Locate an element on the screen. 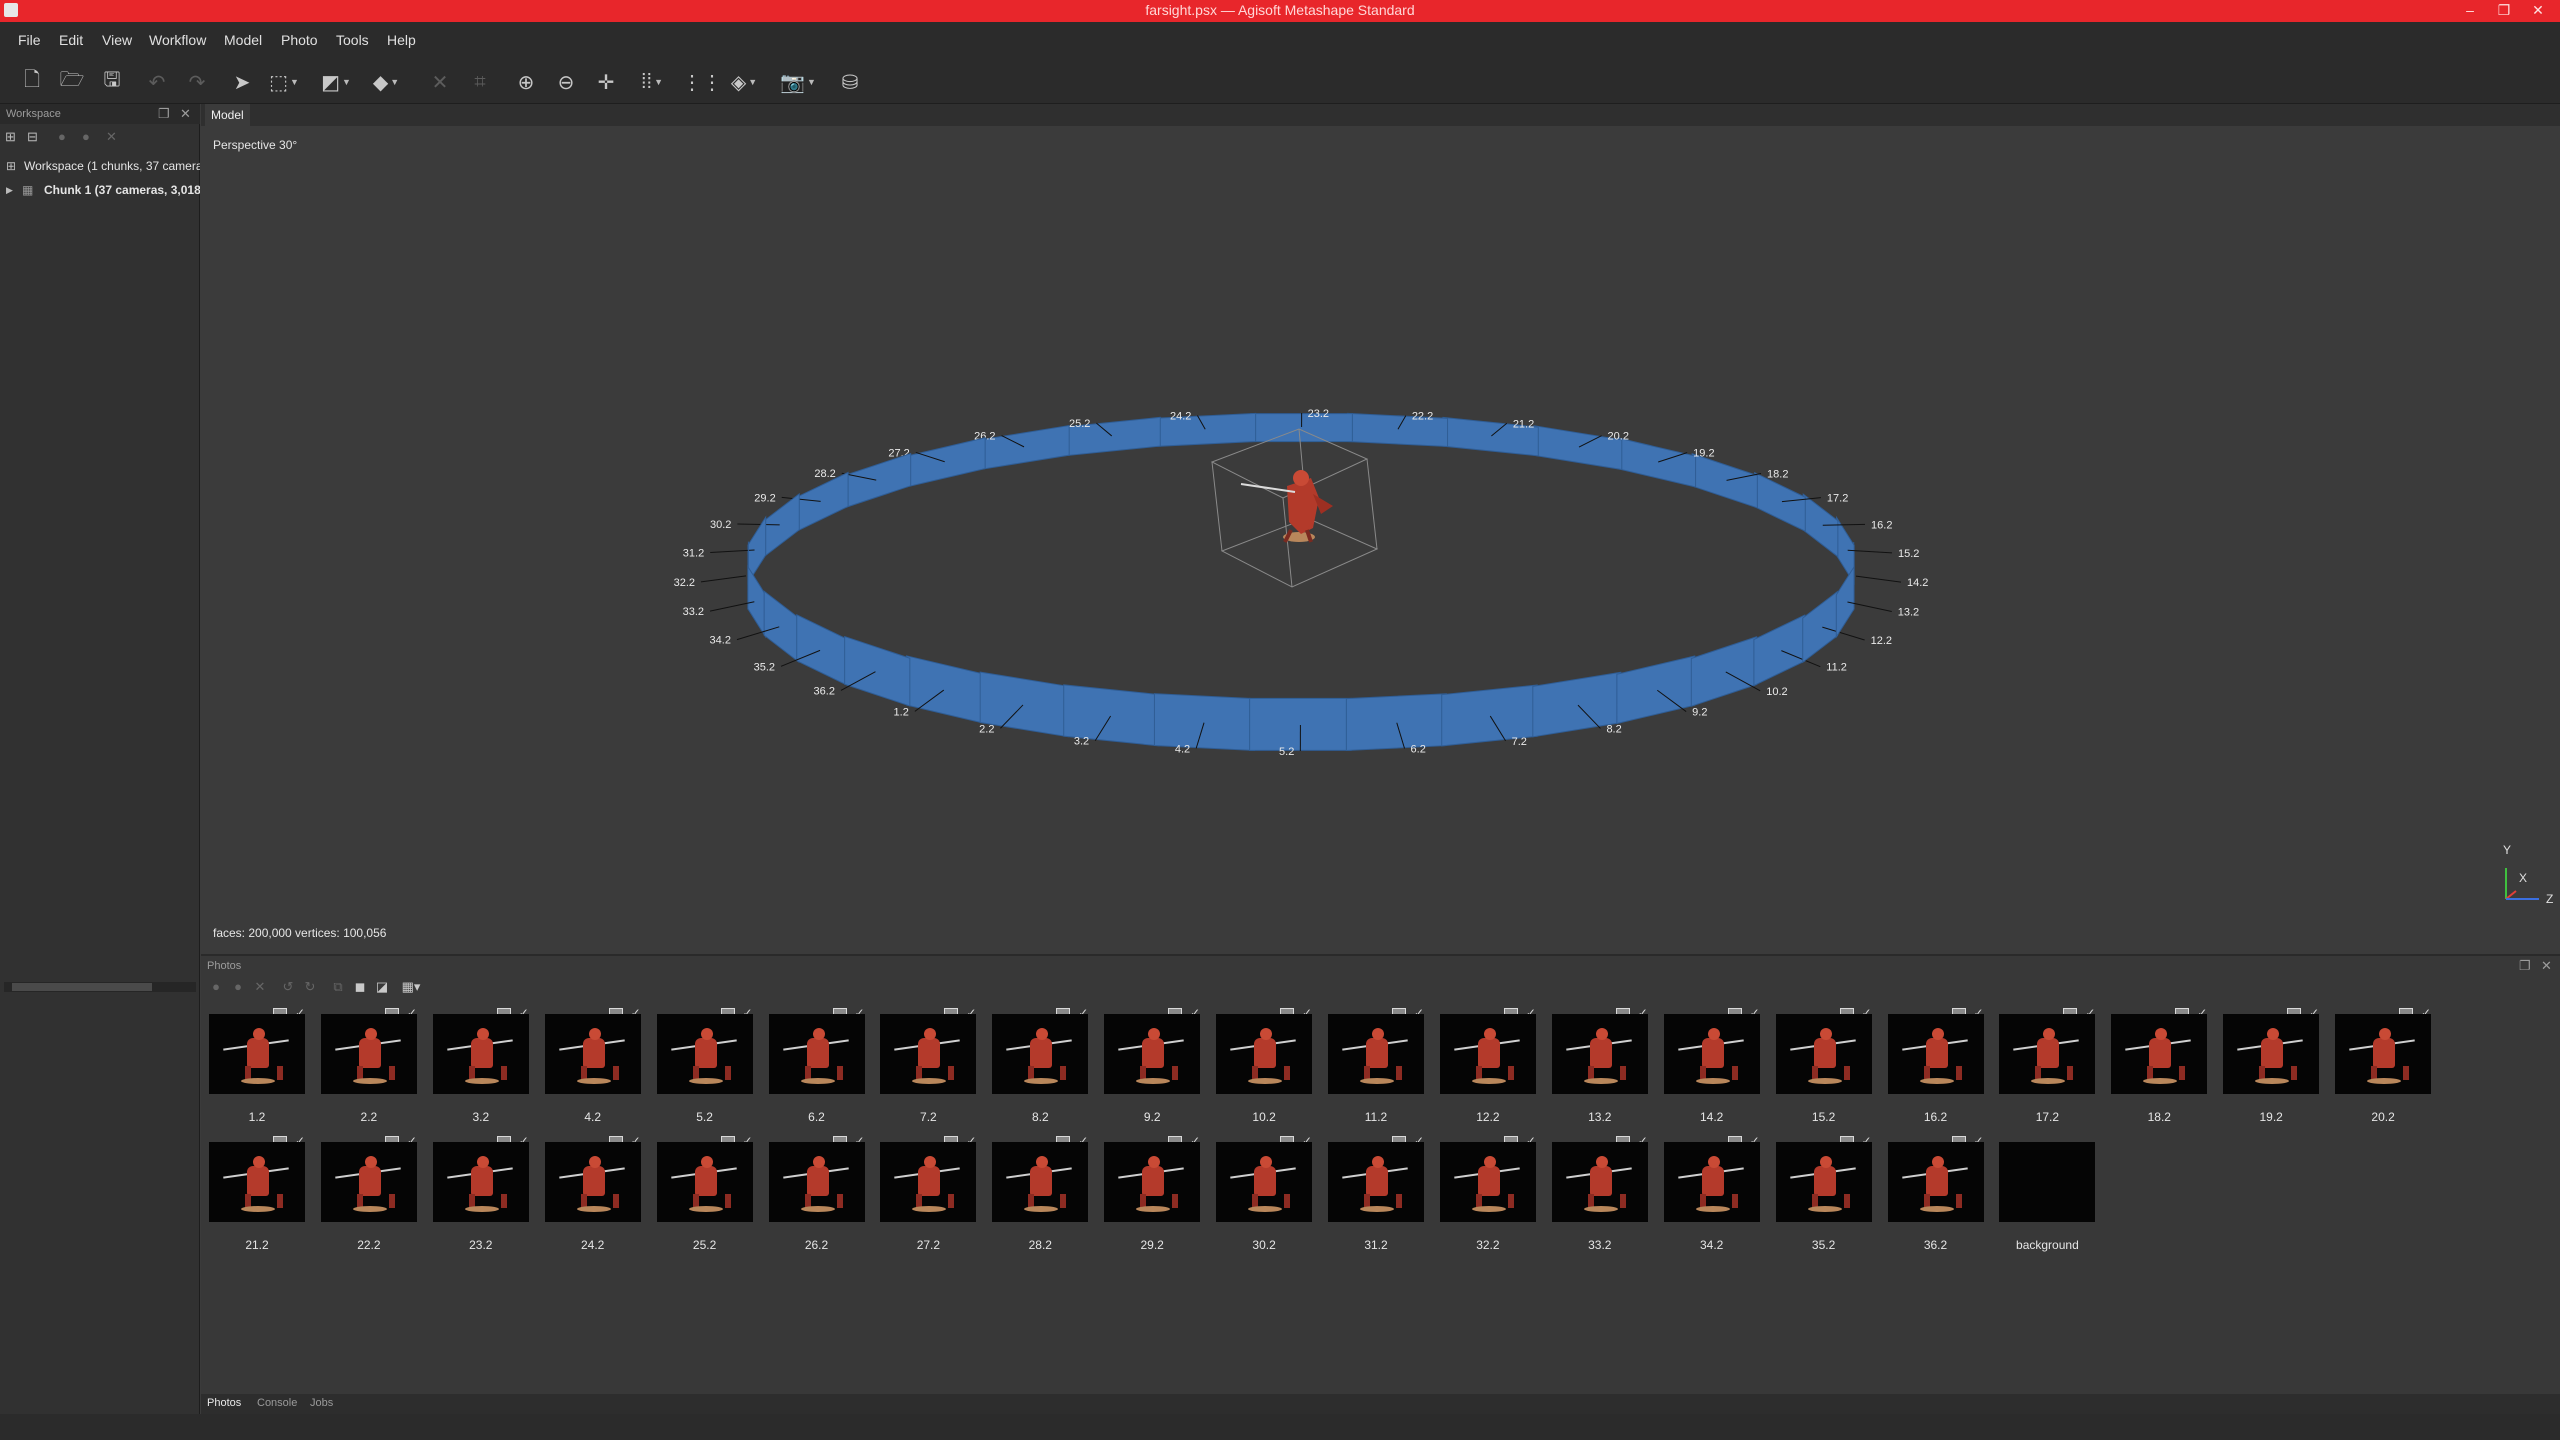 This screenshot has width=2560, height=1440. photo-thumbnail: ✓ 3.2 is located at coordinates (480, 1065).